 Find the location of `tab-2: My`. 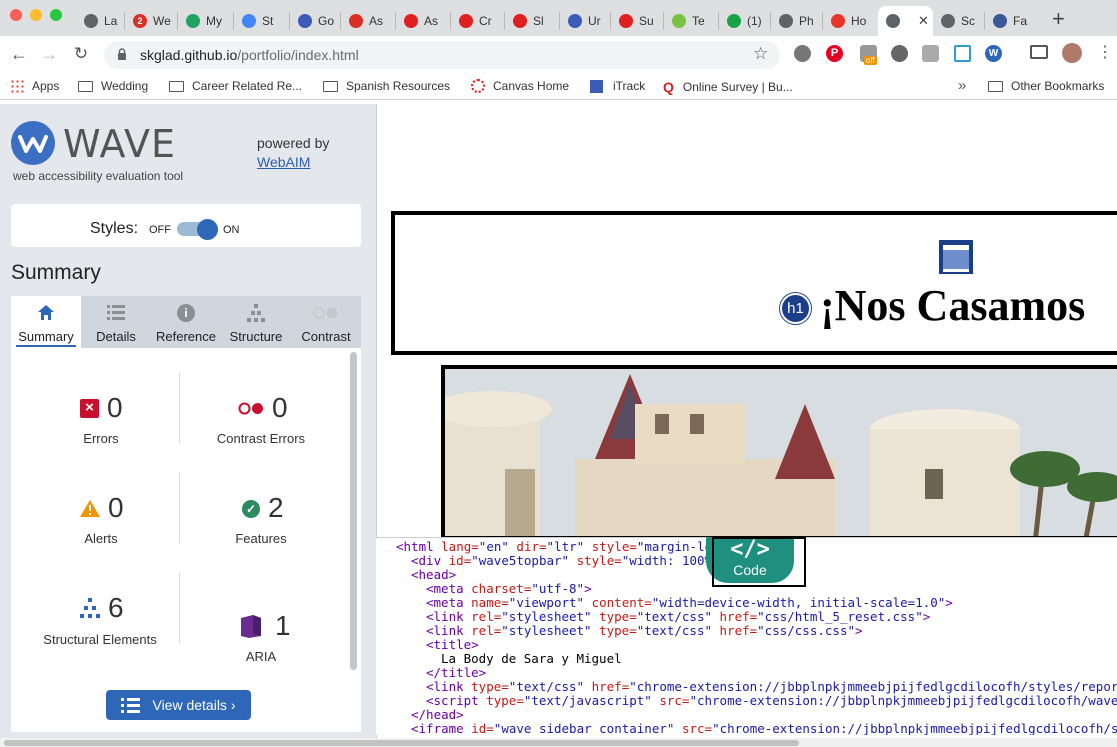

tab-2: My is located at coordinates (206, 21).